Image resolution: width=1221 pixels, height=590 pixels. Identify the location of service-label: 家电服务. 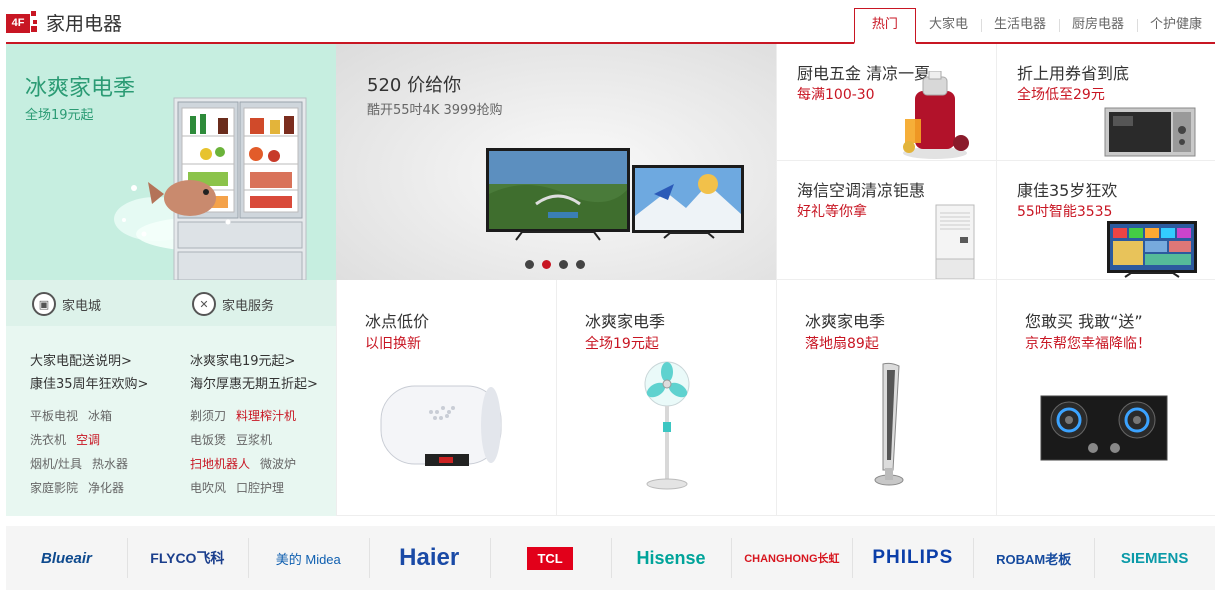
(248, 306).